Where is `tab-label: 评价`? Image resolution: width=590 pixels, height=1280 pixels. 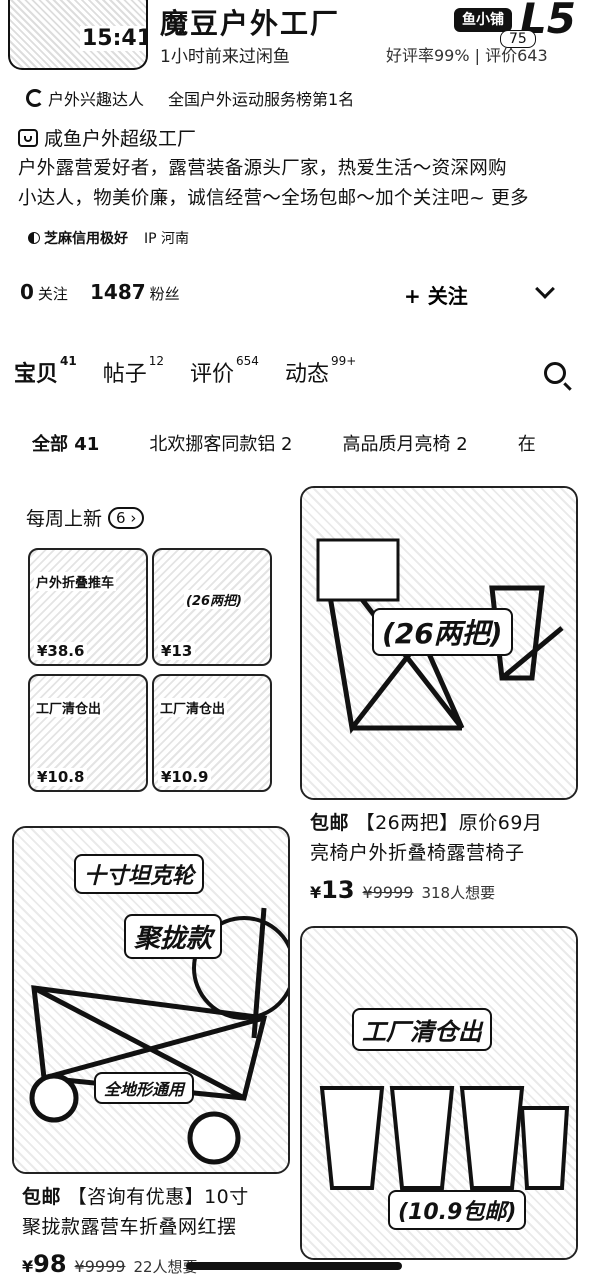 tab-label: 评价 is located at coordinates (212, 374).